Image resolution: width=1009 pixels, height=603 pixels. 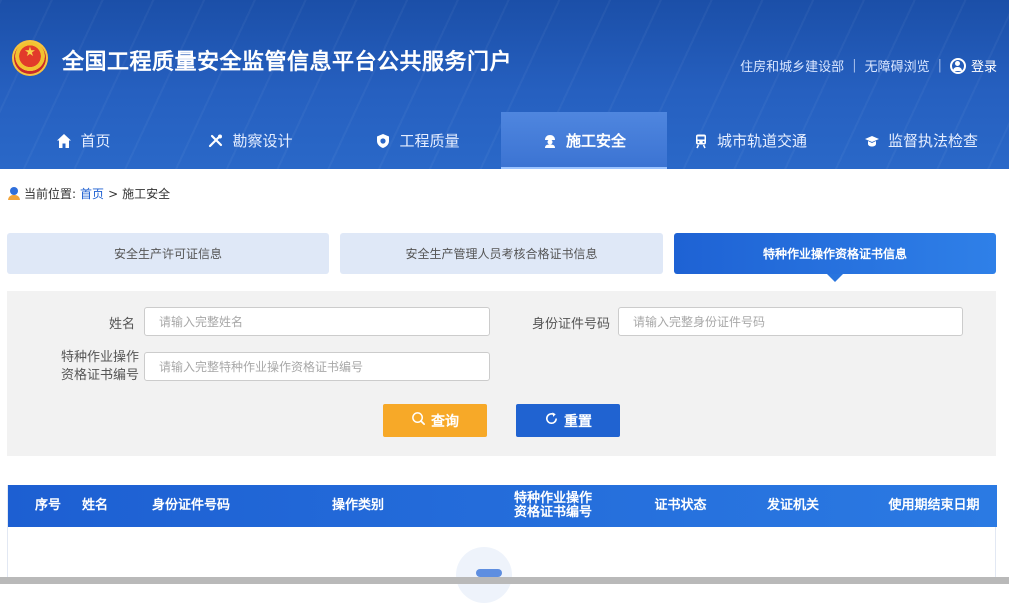 I want to click on ministry-link: 住房和城乡建设部, so click(x=792, y=65).